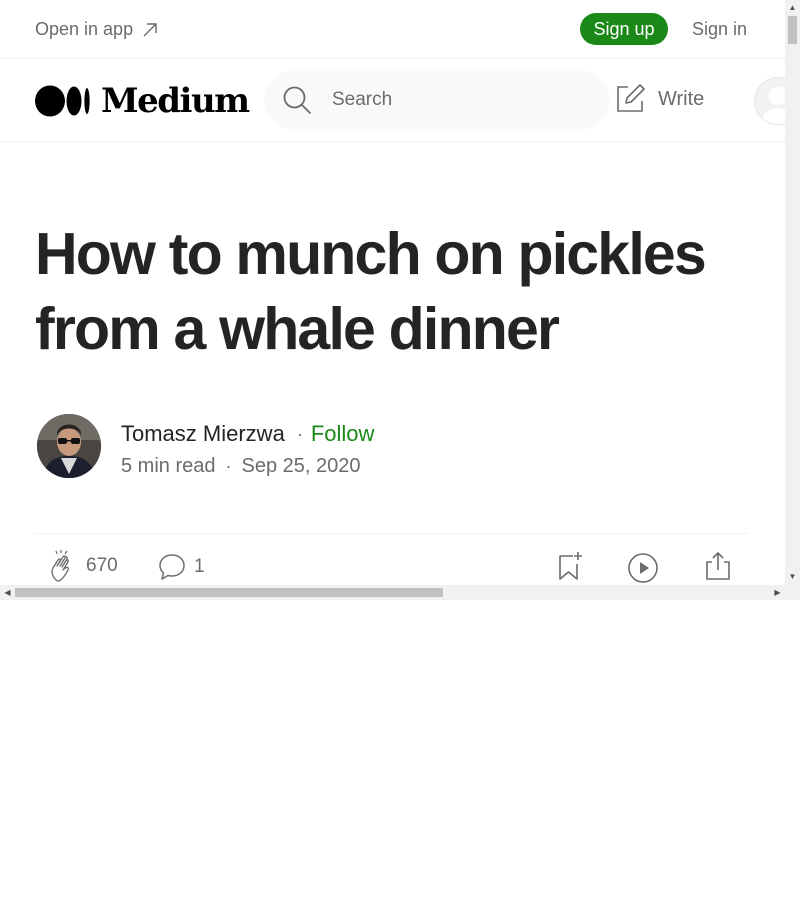  I want to click on write-button: Write, so click(659, 99).